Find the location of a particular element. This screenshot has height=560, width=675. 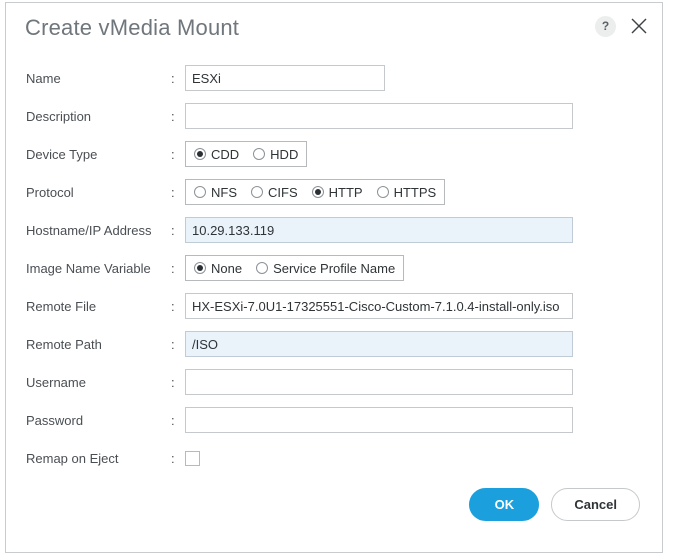

radio-option-label: Service Profile Name is located at coordinates (334, 268).